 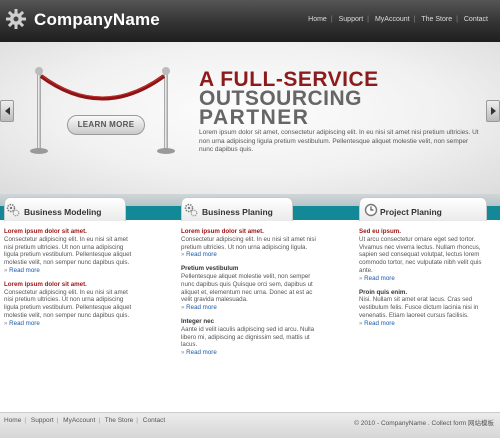 What do you see at coordinates (79, 420) in the screenshot?
I see `footer-nav-myaccount: MyAccount` at bounding box center [79, 420].